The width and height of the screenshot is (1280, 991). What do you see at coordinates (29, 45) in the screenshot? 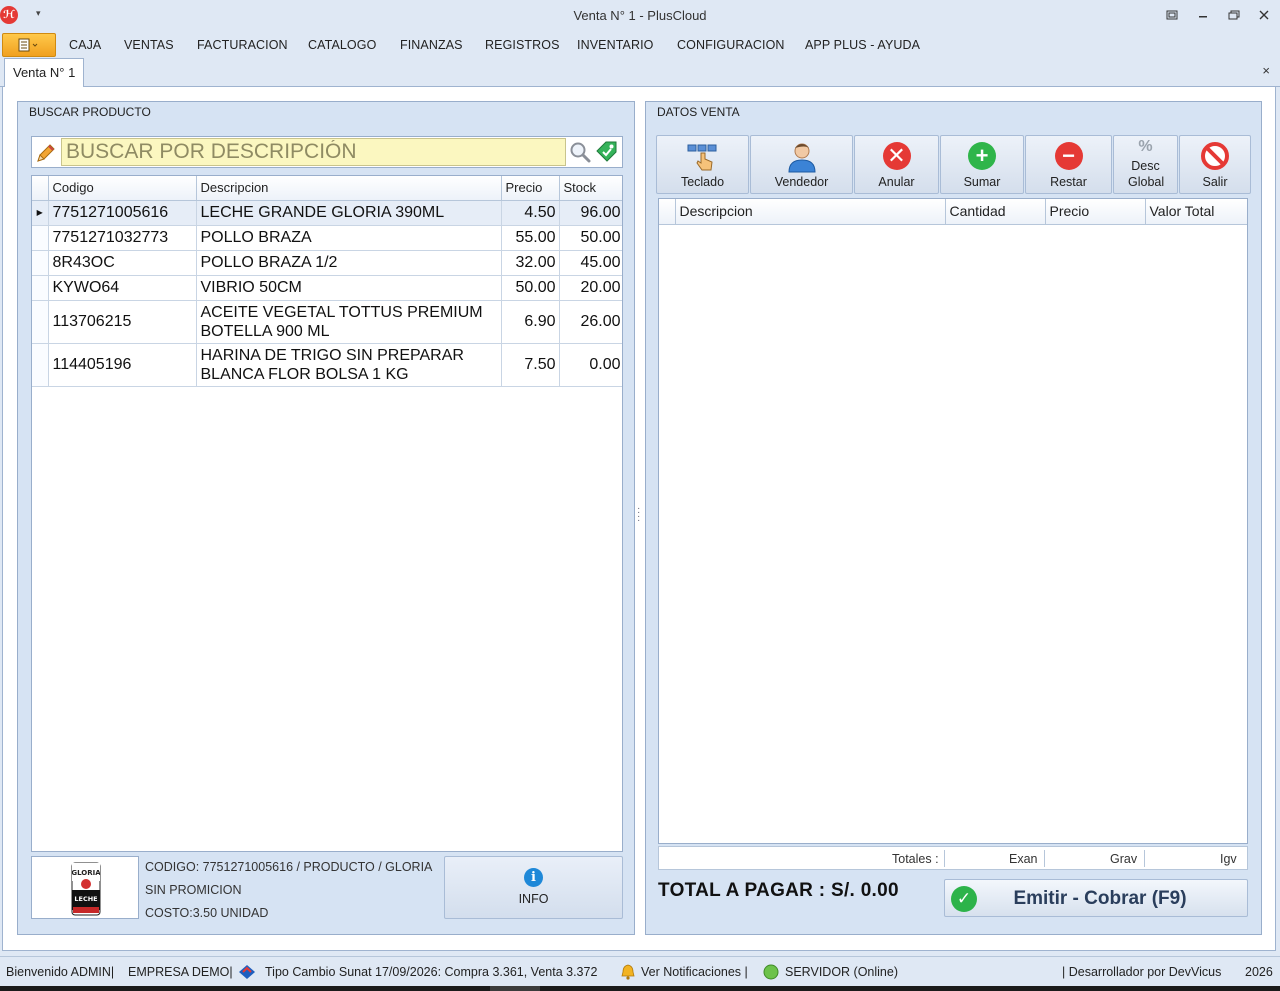
I see `app-menu-button` at bounding box center [29, 45].